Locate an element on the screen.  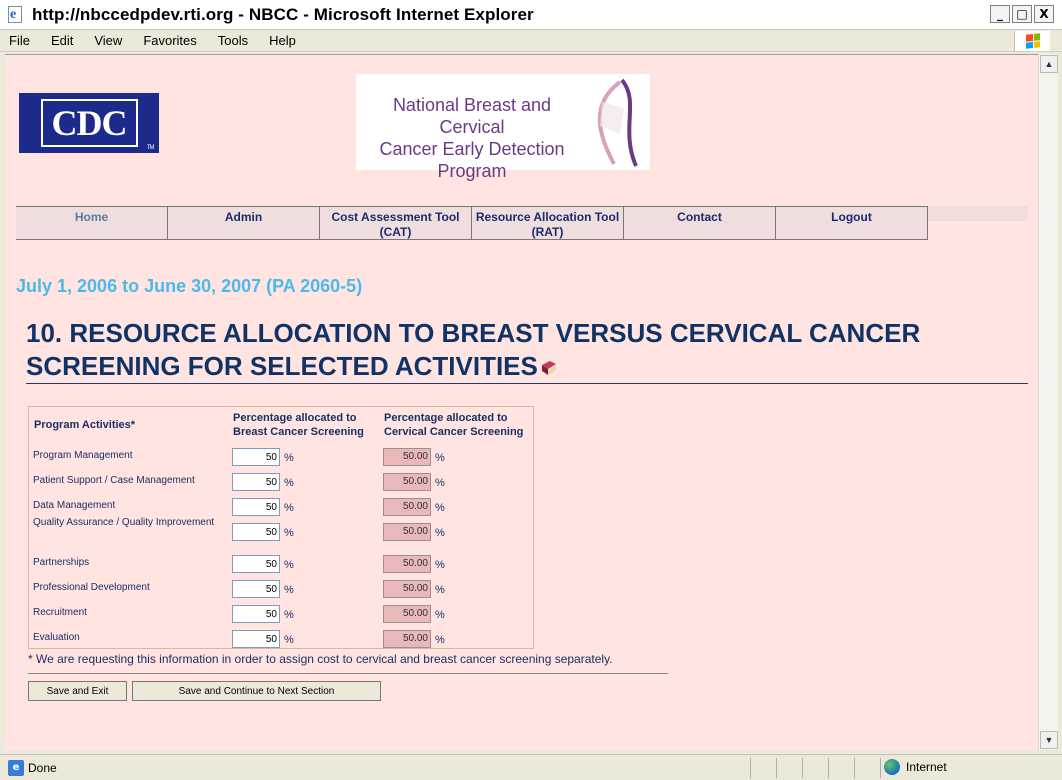
menu-file: File is located at coordinates (19, 40).